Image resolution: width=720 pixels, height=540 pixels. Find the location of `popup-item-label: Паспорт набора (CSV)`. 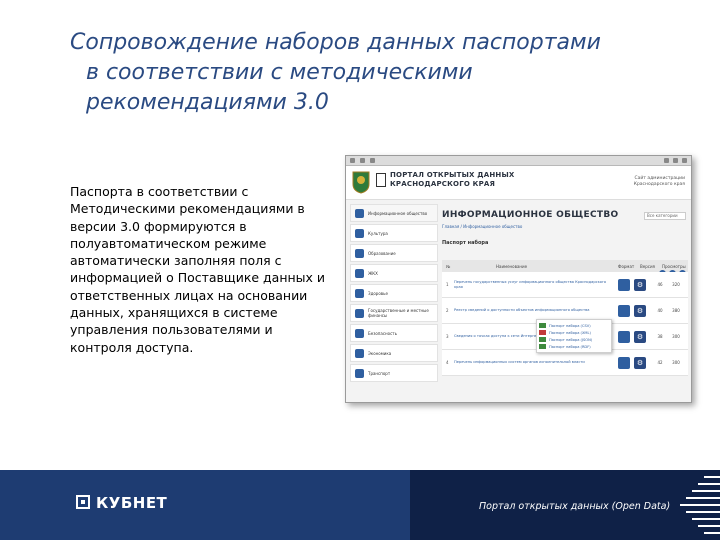

popup-item-label: Паспорт набора (CSV) is located at coordinates (570, 325).